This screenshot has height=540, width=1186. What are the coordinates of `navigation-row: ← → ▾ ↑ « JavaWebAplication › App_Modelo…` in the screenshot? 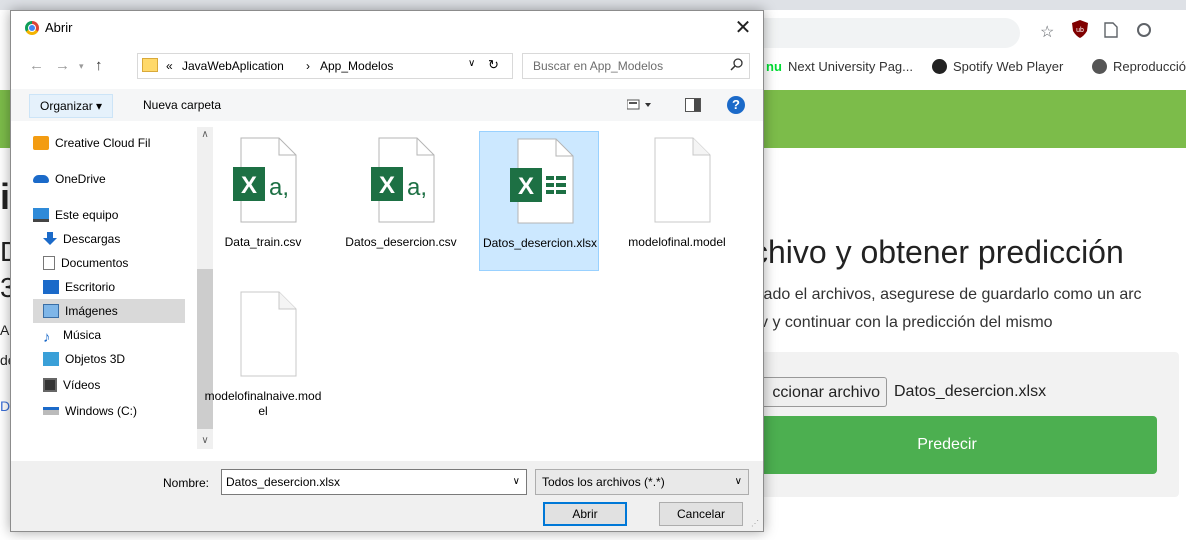 It's located at (387, 68).